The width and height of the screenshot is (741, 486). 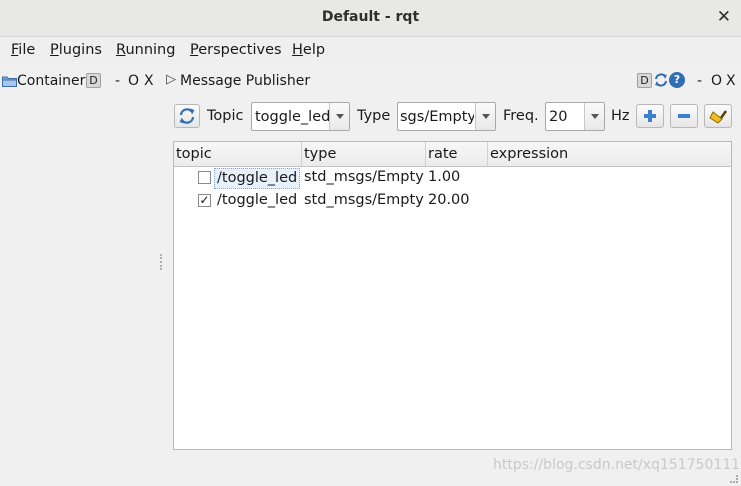 I want to click on menu-help-mnemonic: H, so click(x=297, y=50).